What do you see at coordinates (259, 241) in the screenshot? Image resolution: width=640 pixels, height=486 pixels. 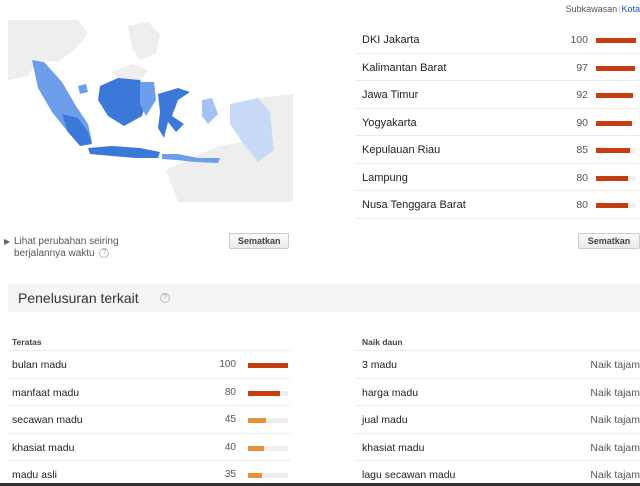 I see `embed-button-left: Sematkan` at bounding box center [259, 241].